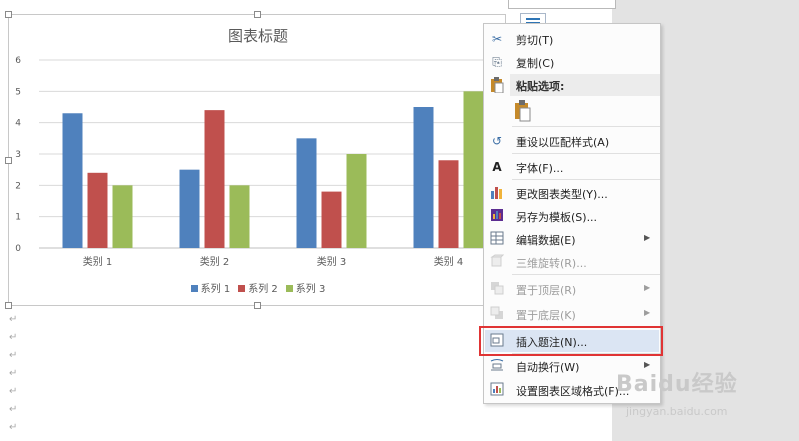 This screenshot has width=799, height=441. What do you see at coordinates (497, 239) in the screenshot?
I see `edit-data-icon` at bounding box center [497, 239].